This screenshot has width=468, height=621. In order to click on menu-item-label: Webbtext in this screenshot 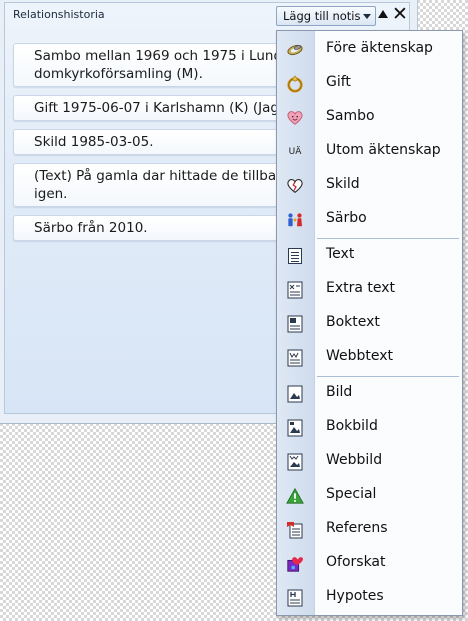, I will do `click(360, 356)`.